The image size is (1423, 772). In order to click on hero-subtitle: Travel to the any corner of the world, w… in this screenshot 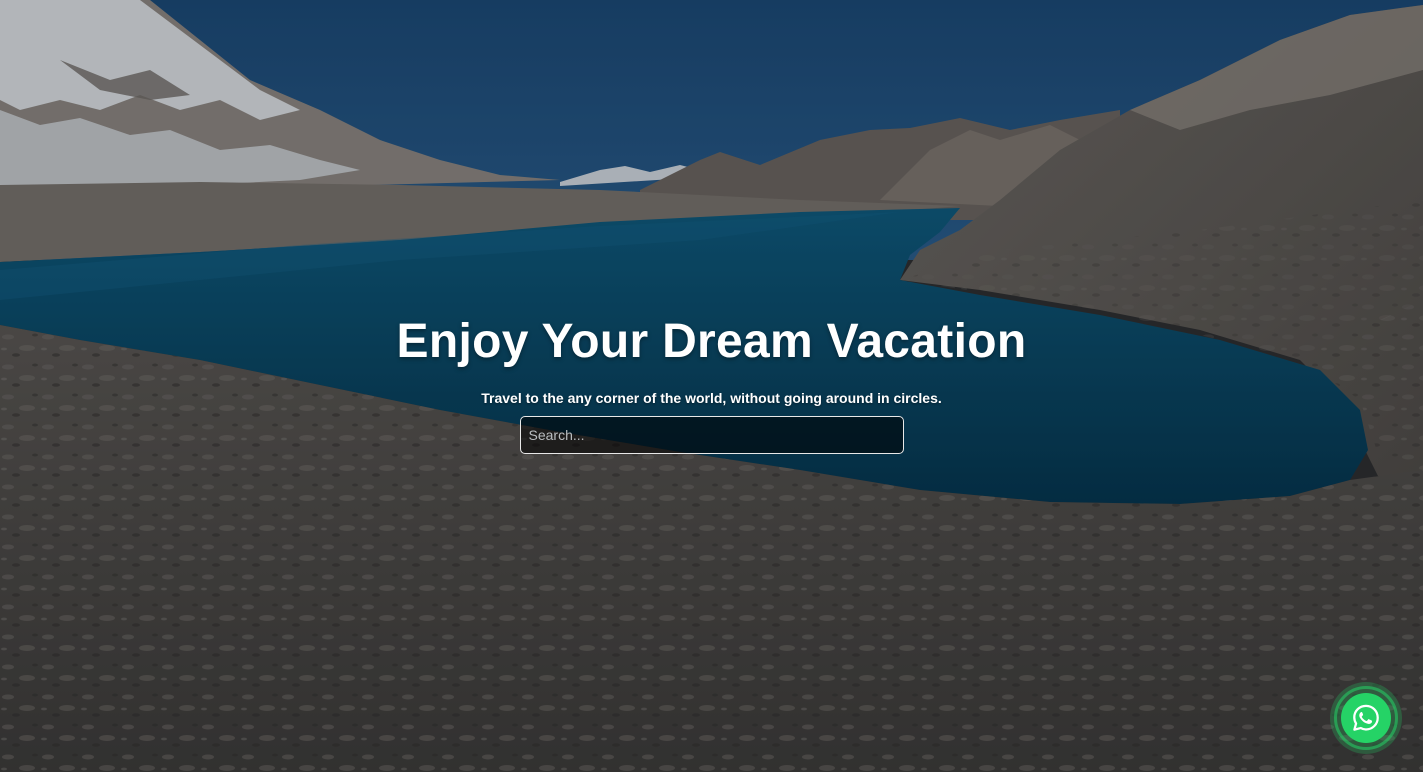, I will do `click(711, 398)`.